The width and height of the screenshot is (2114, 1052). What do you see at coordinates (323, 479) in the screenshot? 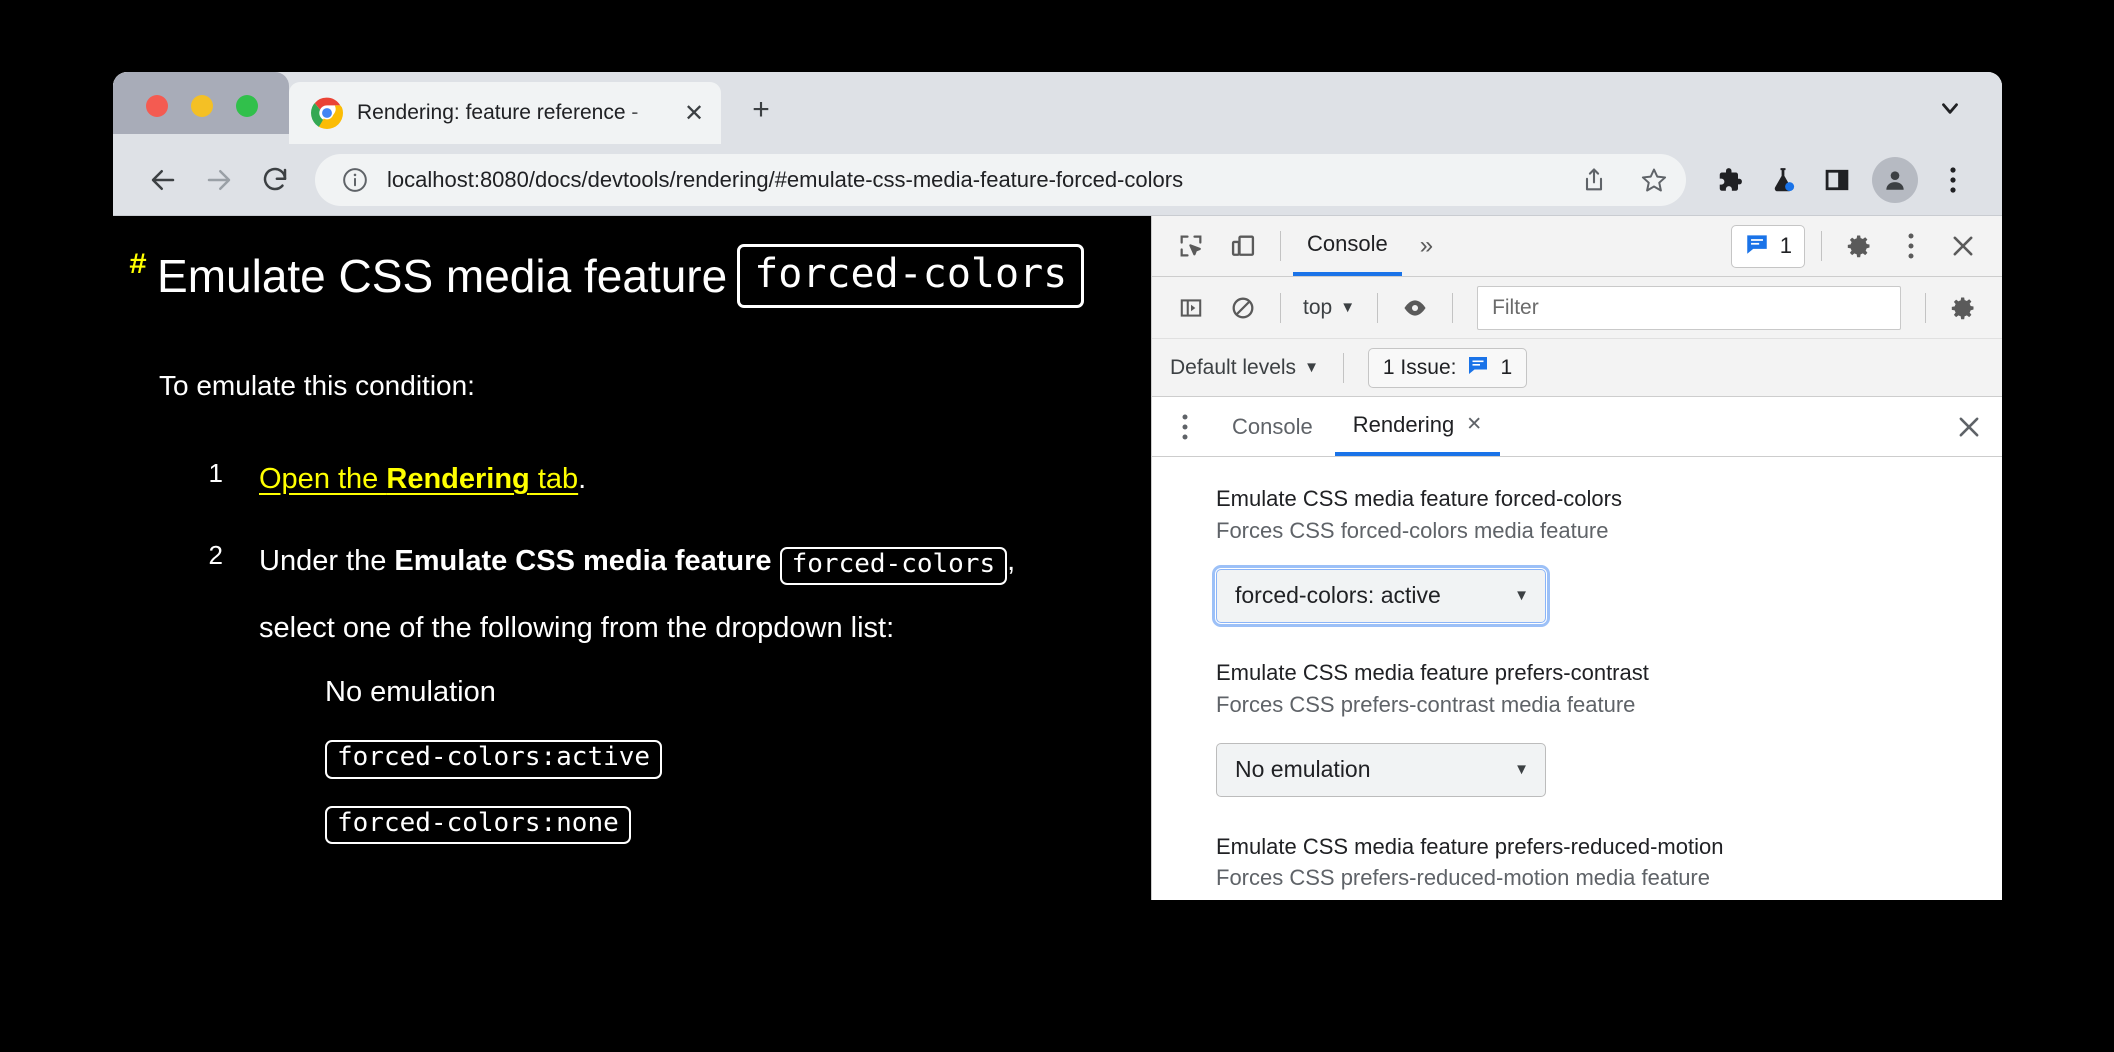
I see `link-pre: Open the` at bounding box center [323, 479].